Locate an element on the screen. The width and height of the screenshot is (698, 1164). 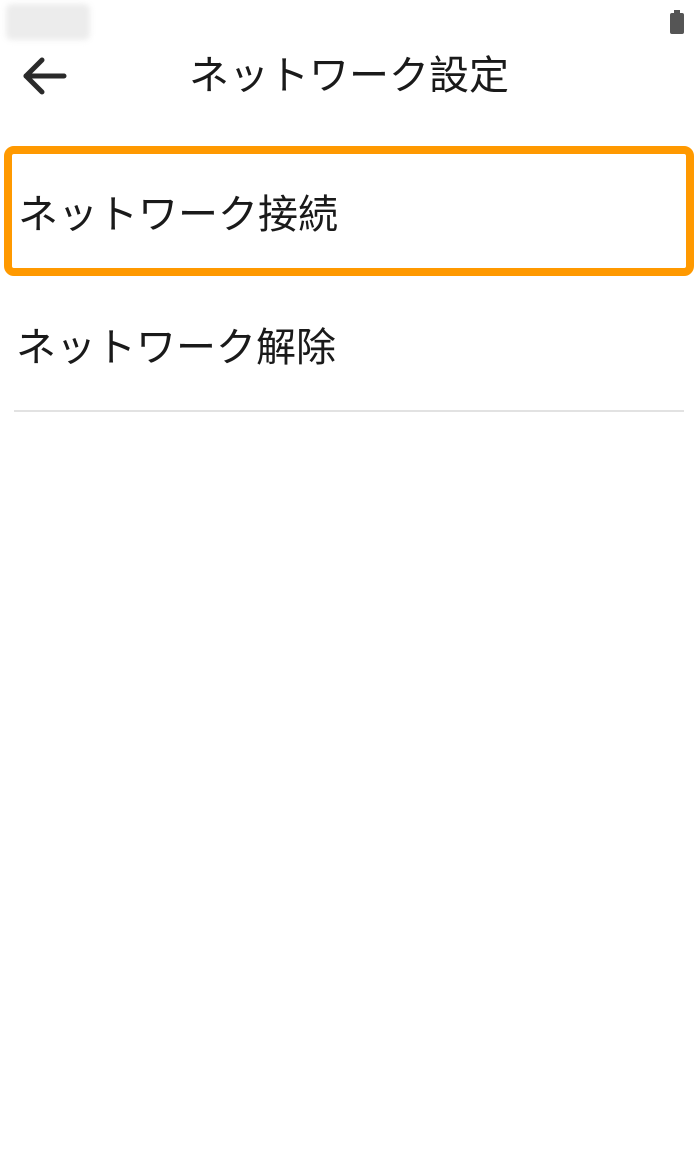
arrow-left-icon is located at coordinates (45, 76).